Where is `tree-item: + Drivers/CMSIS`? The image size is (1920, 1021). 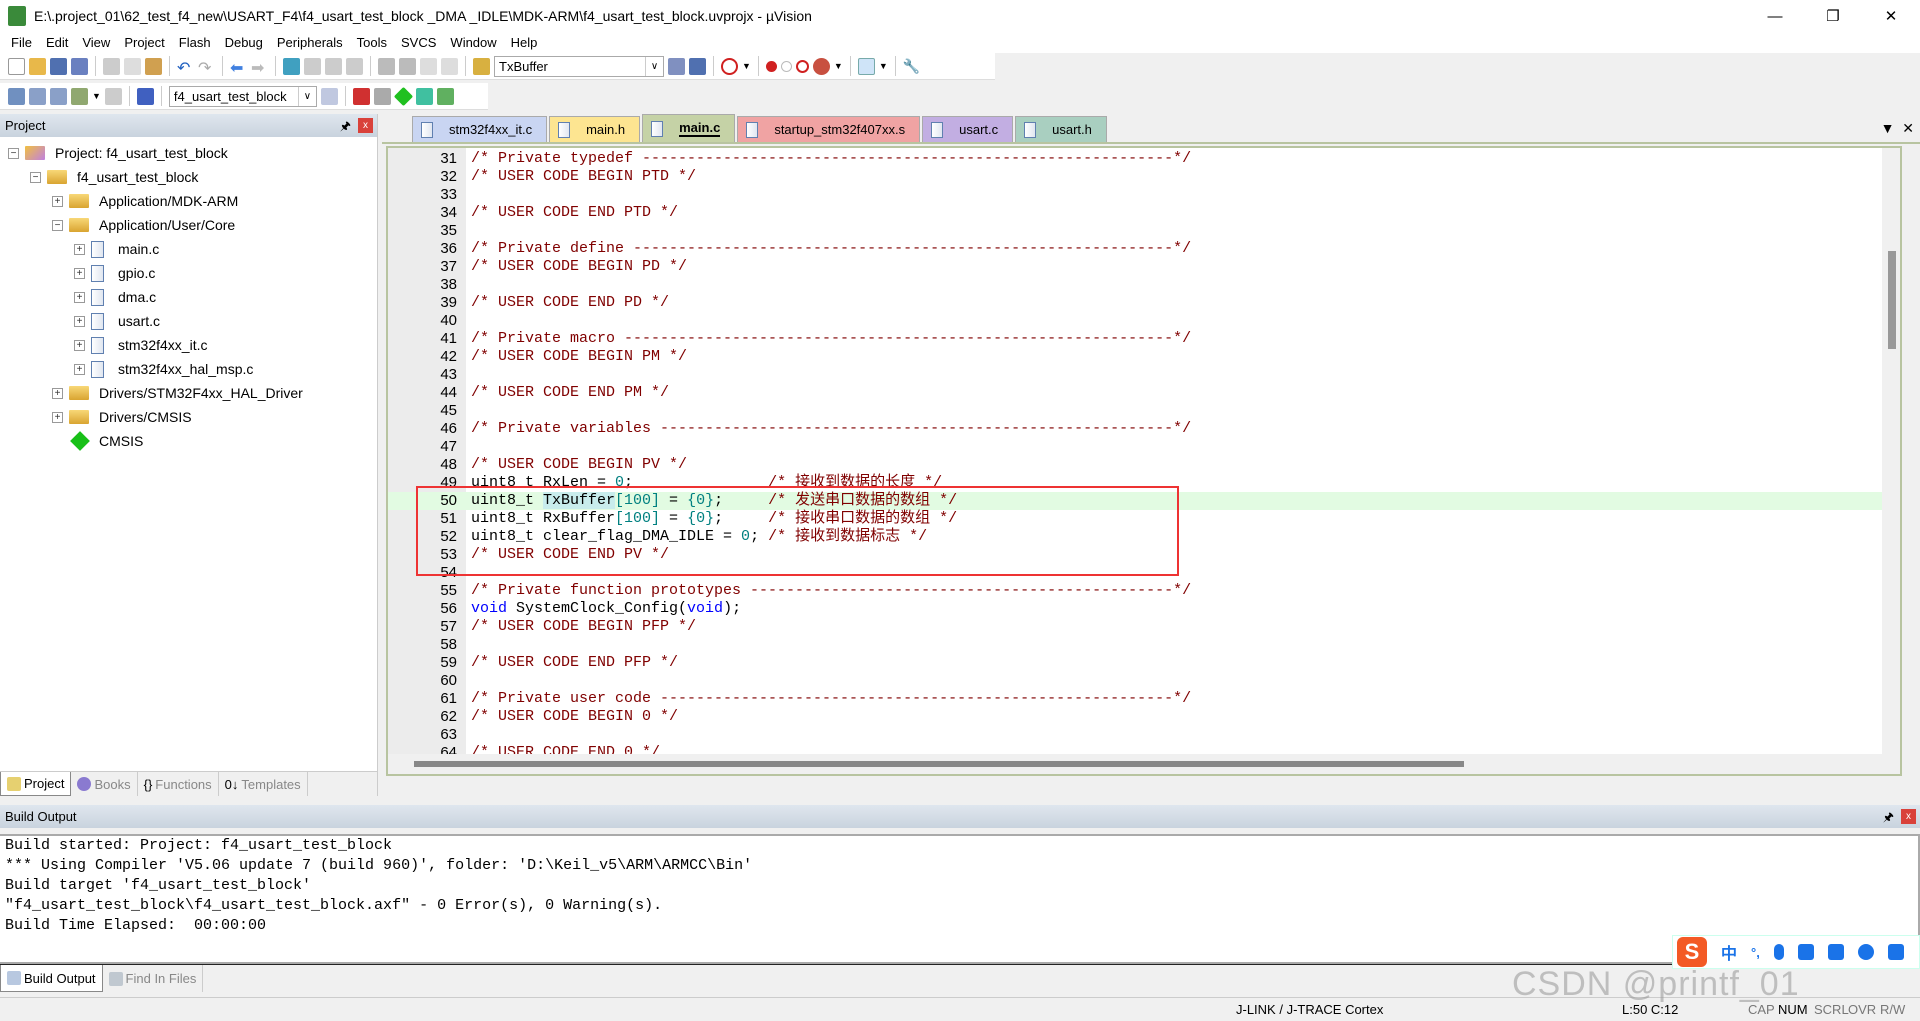
tree-item: + Drivers/CMSIS is located at coordinates (192, 417).